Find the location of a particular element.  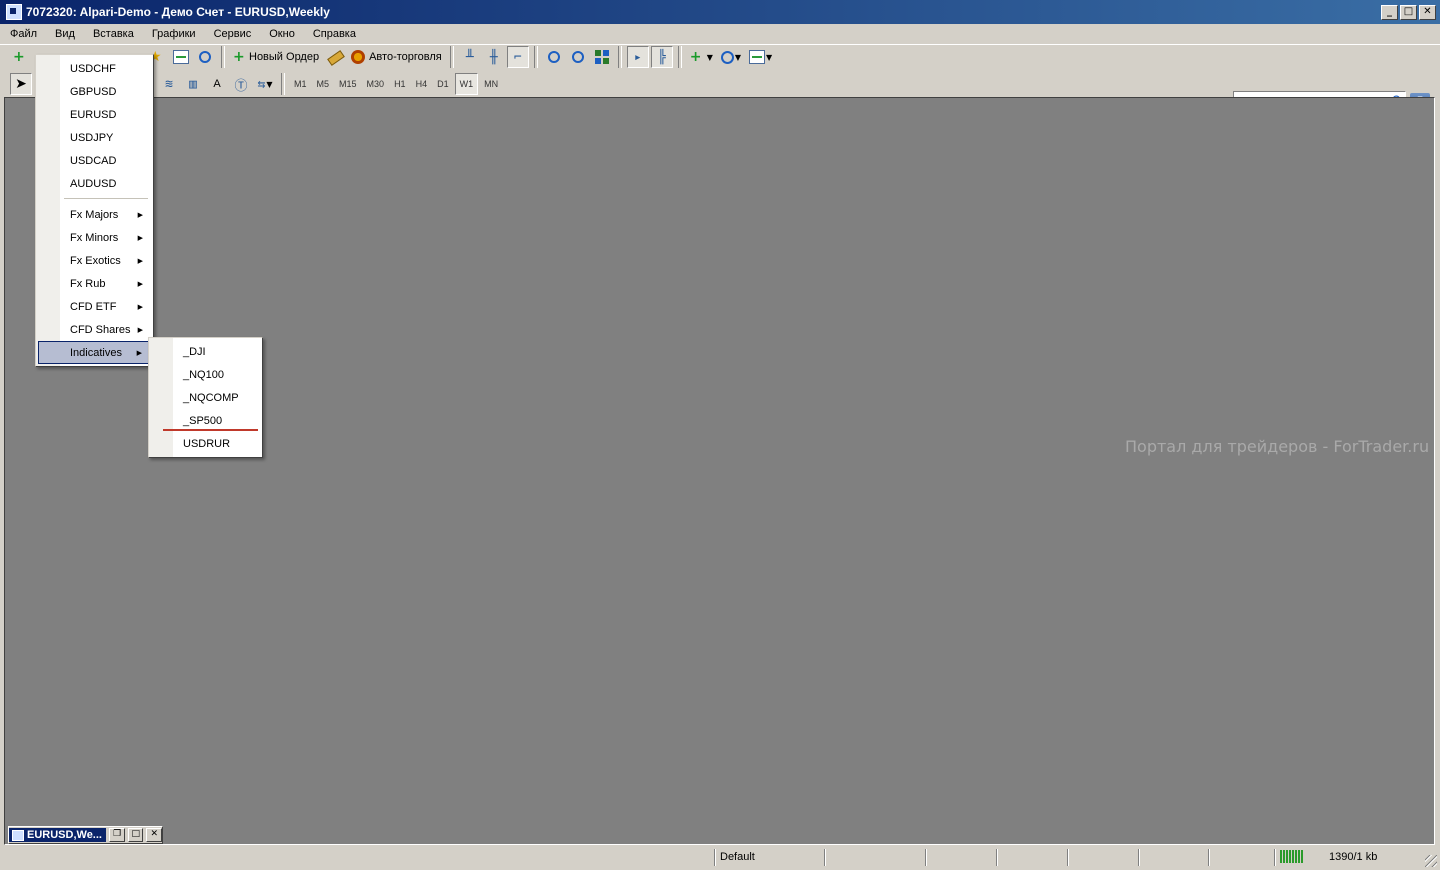

menu-window: Окно is located at coordinates (281, 34).